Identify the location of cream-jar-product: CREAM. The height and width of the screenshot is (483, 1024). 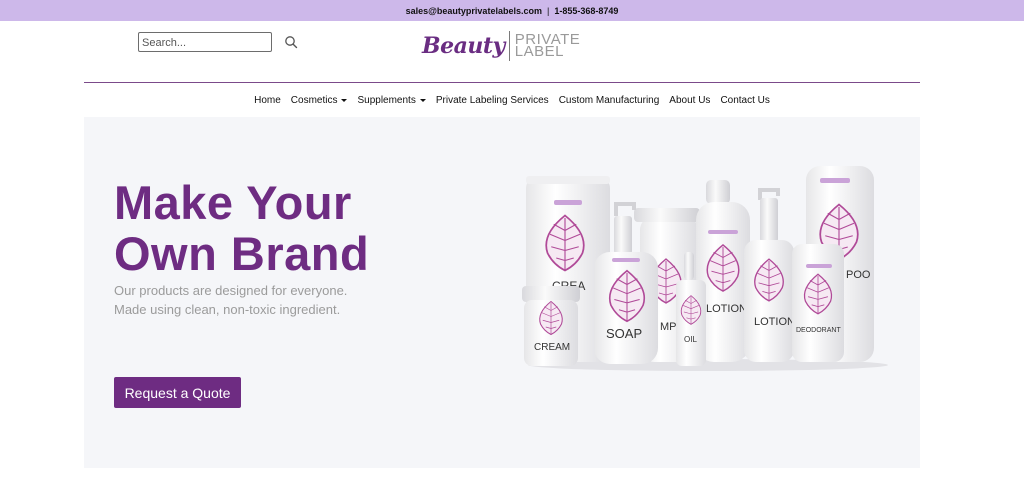
(551, 326).